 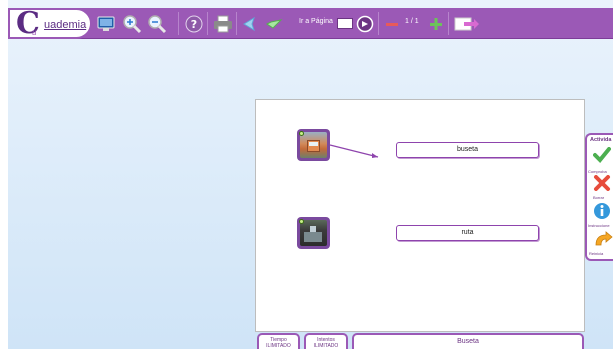 I want to click on brand-logo: C u uademia, so click(x=50, y=24).